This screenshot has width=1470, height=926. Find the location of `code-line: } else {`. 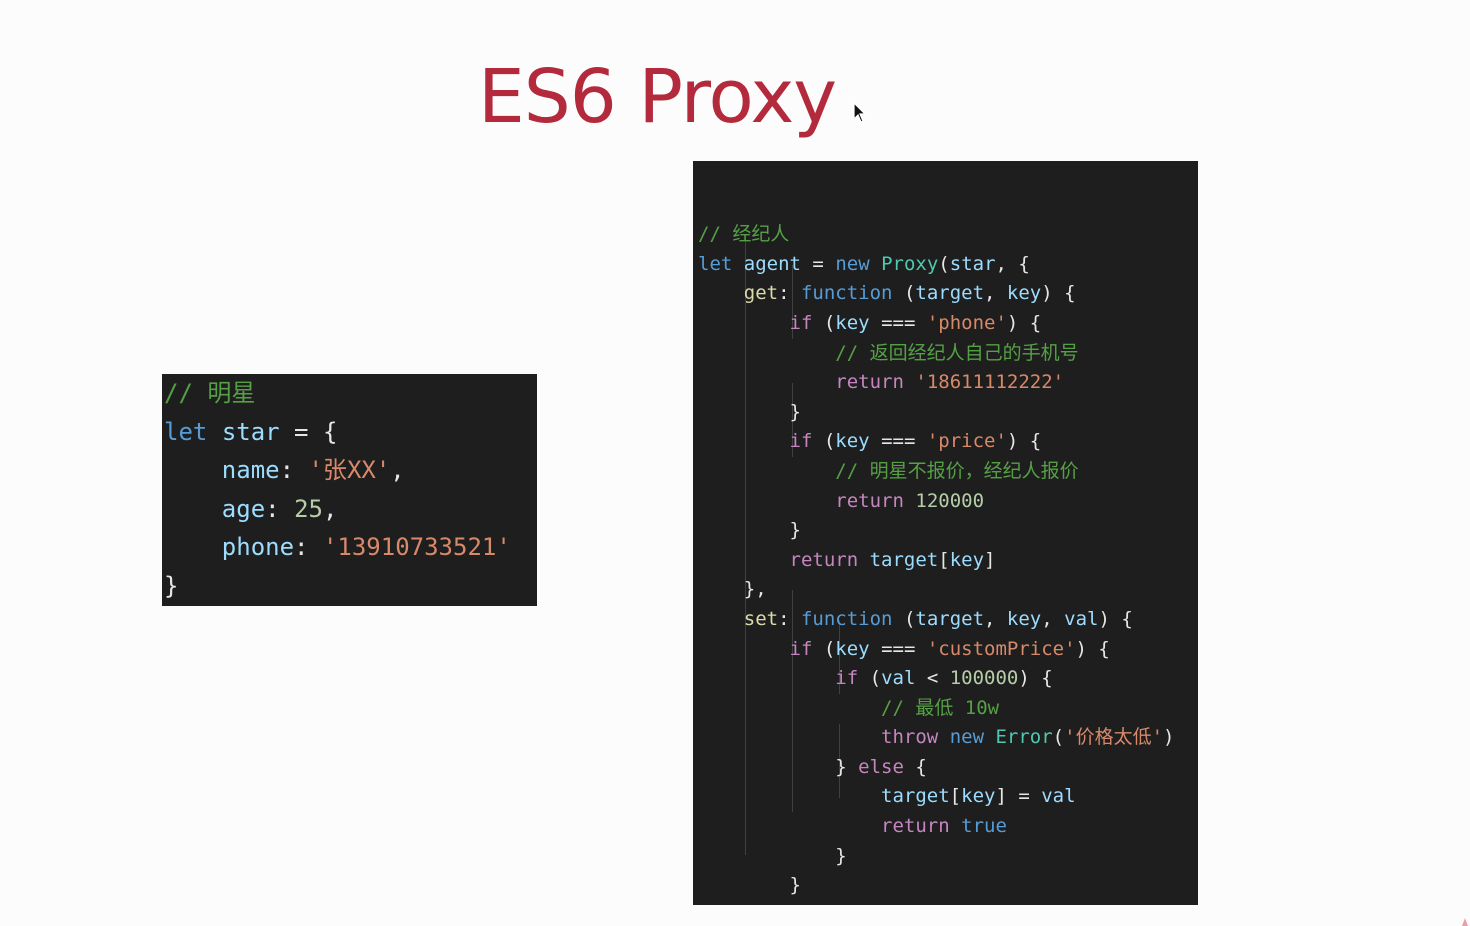

code-line: } else { is located at coordinates (948, 768).